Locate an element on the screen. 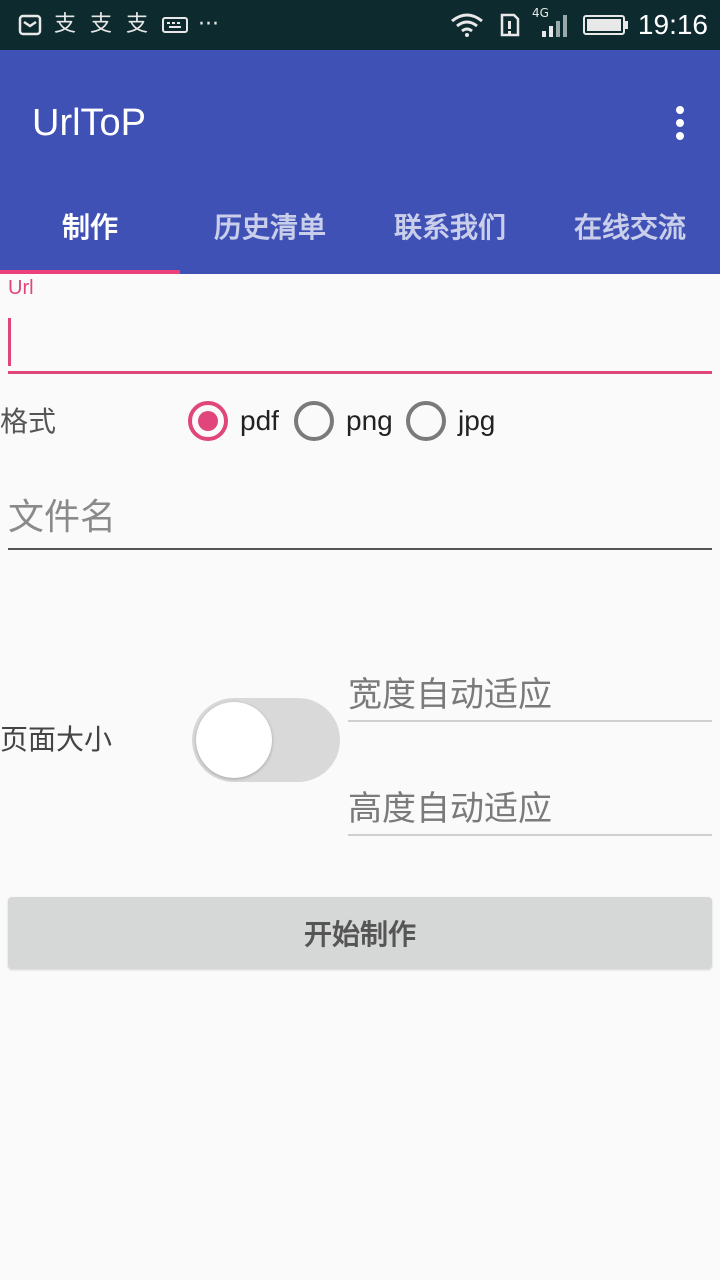 This screenshot has height=1280, width=720. format-label: 格式 is located at coordinates (28, 421).